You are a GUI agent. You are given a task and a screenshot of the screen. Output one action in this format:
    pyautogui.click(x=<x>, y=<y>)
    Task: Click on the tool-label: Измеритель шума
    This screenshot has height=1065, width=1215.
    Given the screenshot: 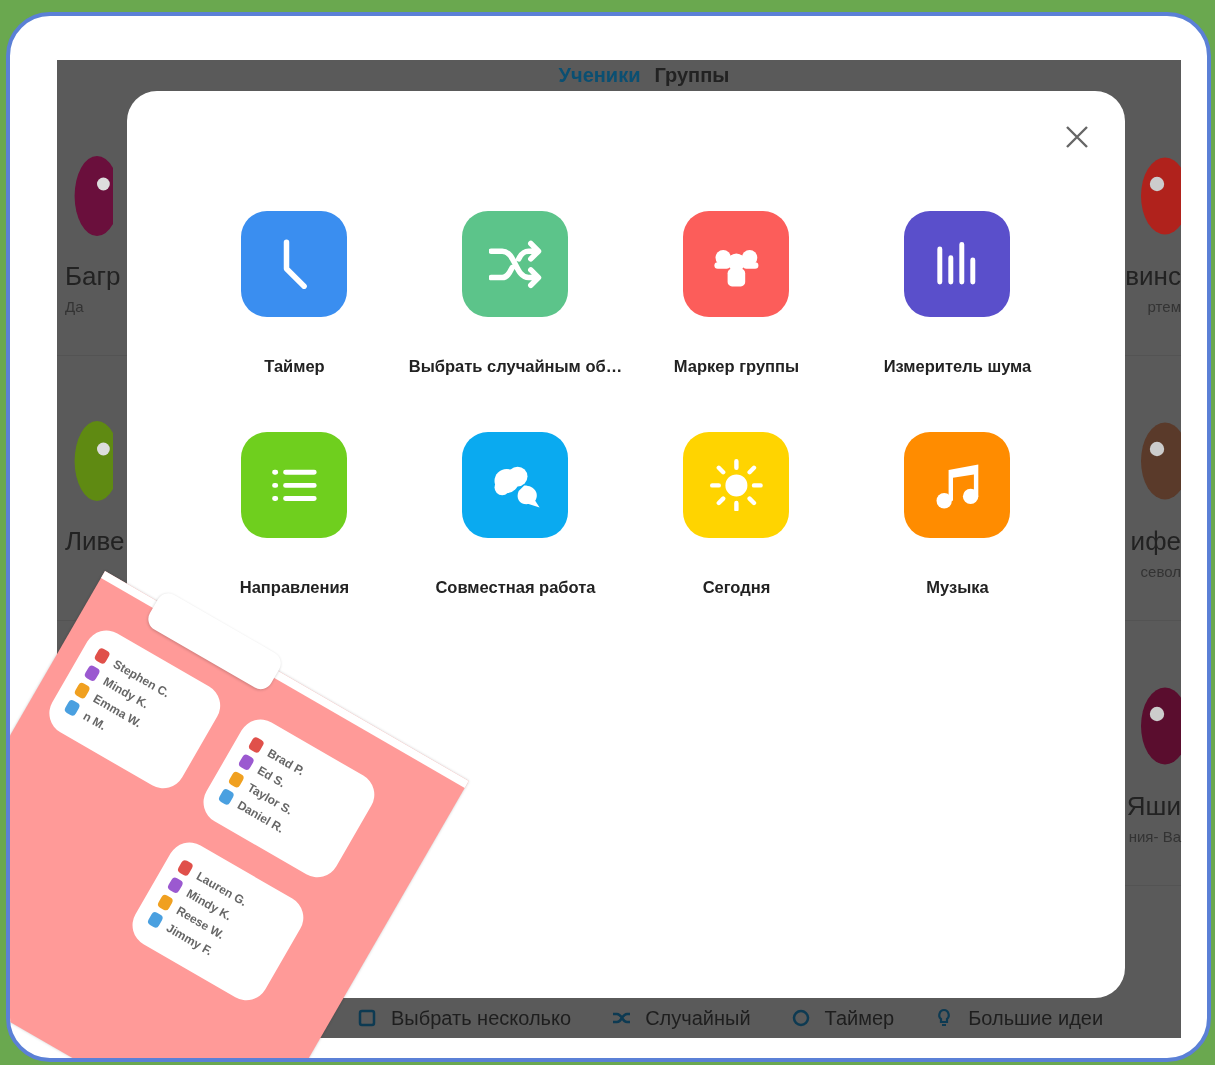 What is the action you would take?
    pyautogui.click(x=957, y=366)
    